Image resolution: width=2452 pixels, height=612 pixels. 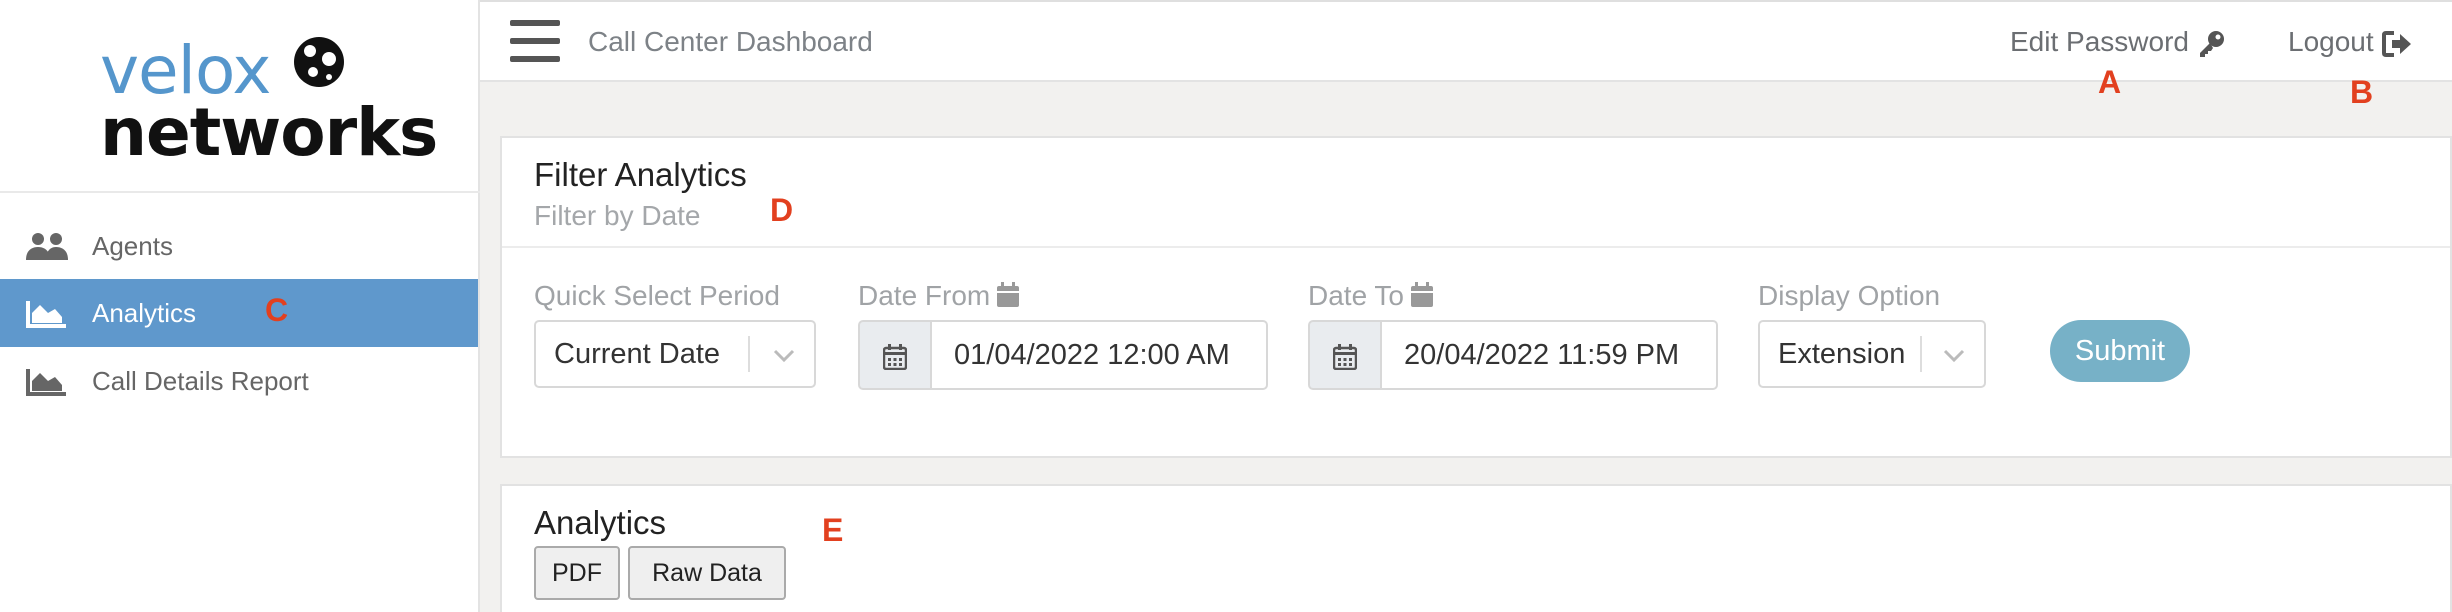 I want to click on display-option-dropdown: Extension, so click(x=1872, y=354).